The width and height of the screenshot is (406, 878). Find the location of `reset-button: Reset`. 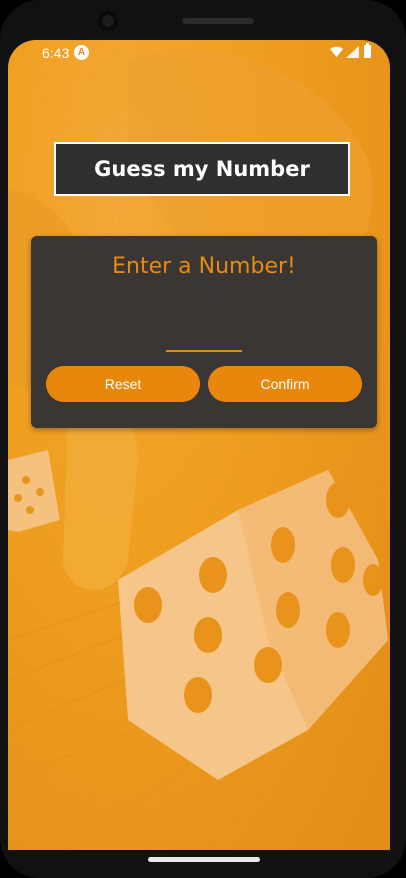

reset-button: Reset is located at coordinates (123, 384).